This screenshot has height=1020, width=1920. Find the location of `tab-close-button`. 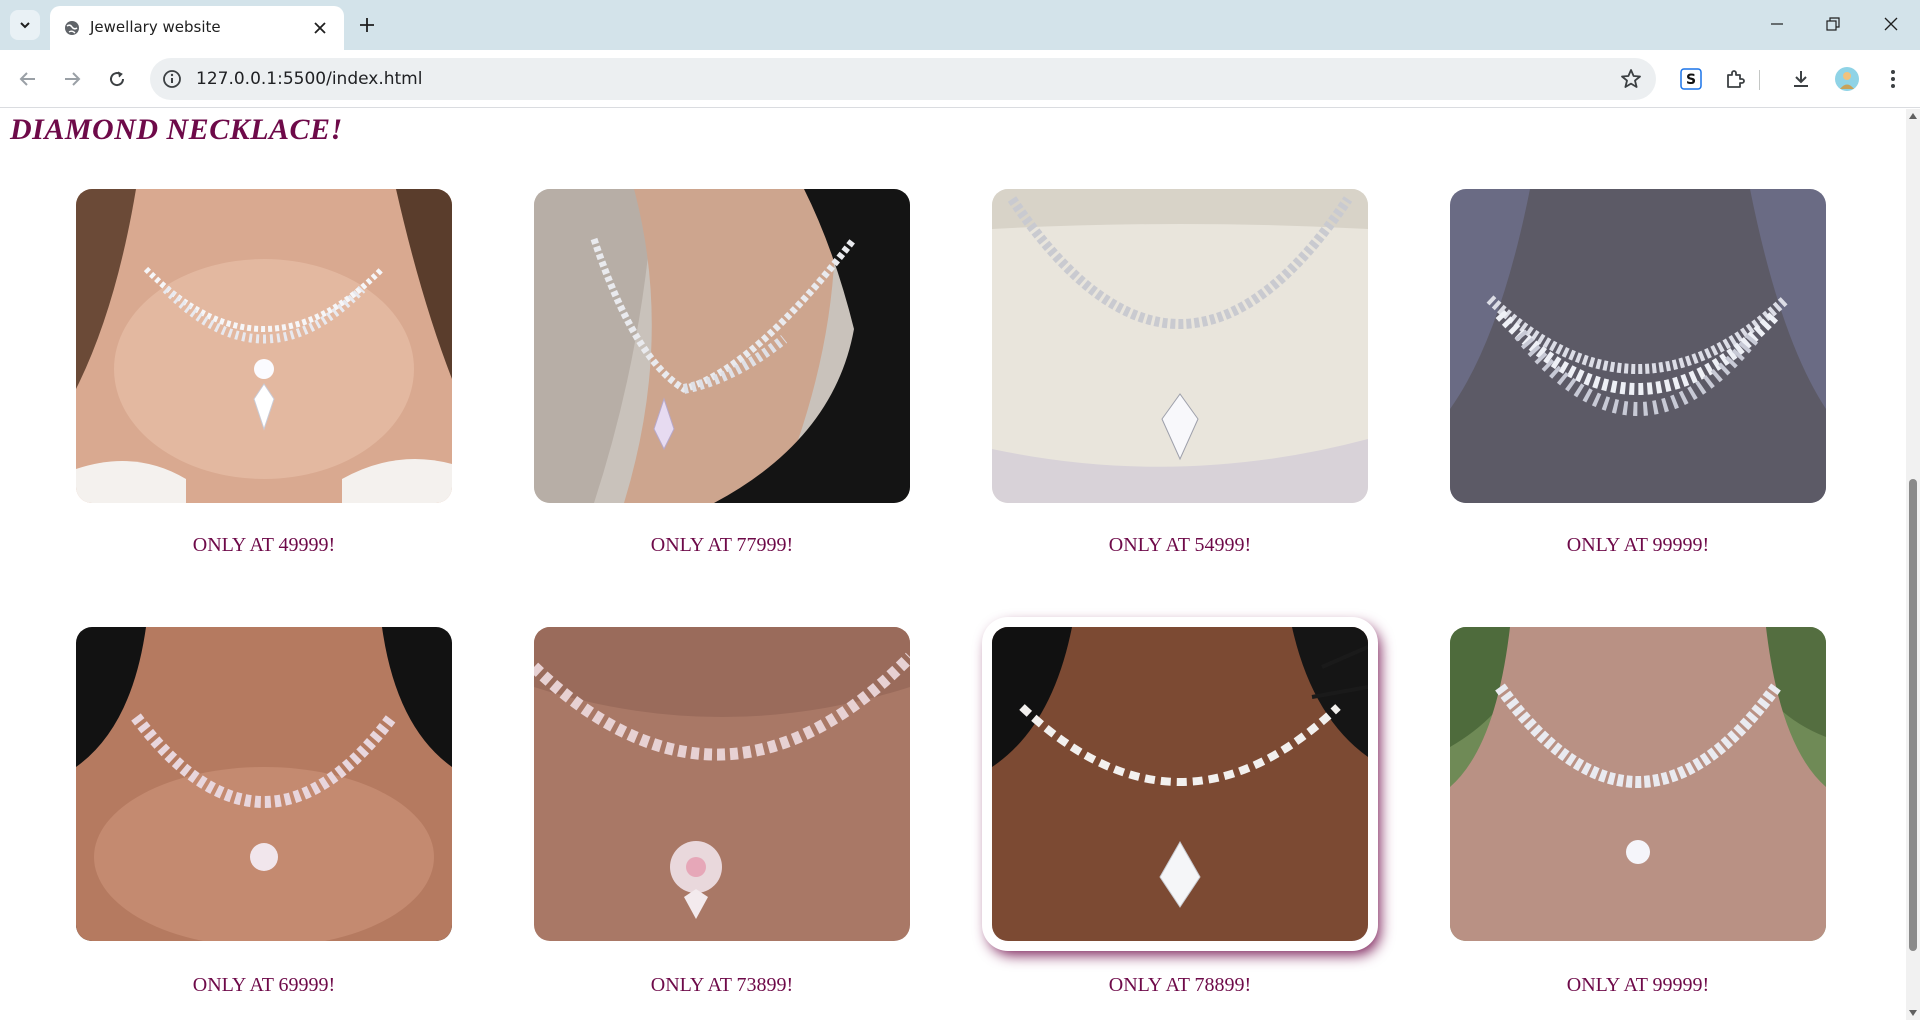

tab-close-button is located at coordinates (320, 28).